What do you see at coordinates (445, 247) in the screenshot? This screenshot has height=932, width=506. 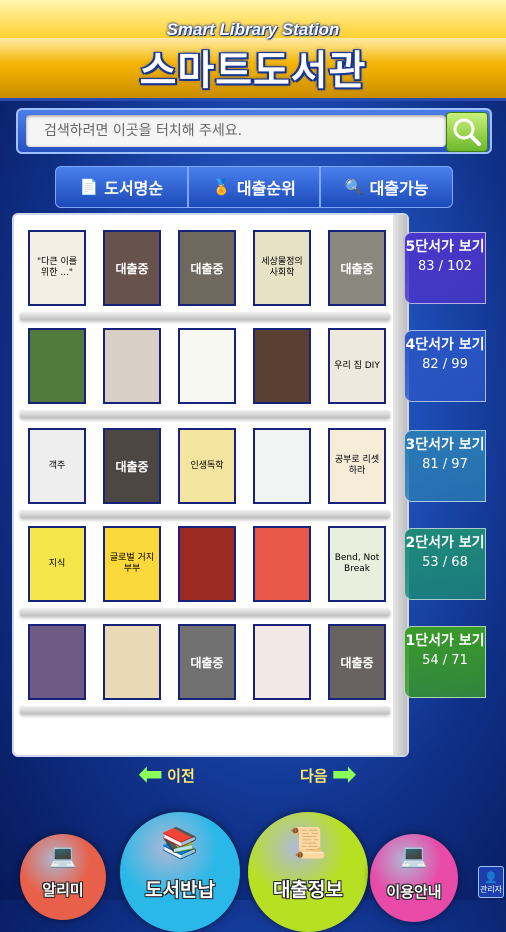 I see `shelf-level-label: 5단서가 보기` at bounding box center [445, 247].